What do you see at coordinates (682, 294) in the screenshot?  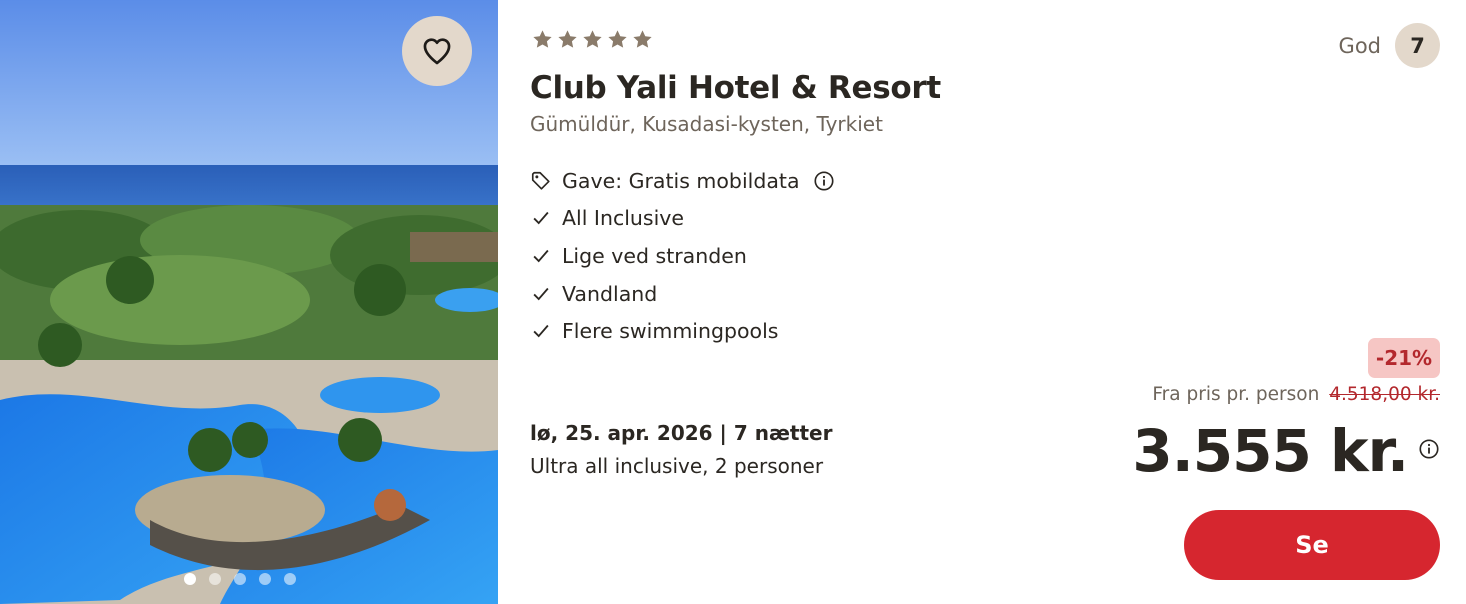 I see `feature-item: Vandland` at bounding box center [682, 294].